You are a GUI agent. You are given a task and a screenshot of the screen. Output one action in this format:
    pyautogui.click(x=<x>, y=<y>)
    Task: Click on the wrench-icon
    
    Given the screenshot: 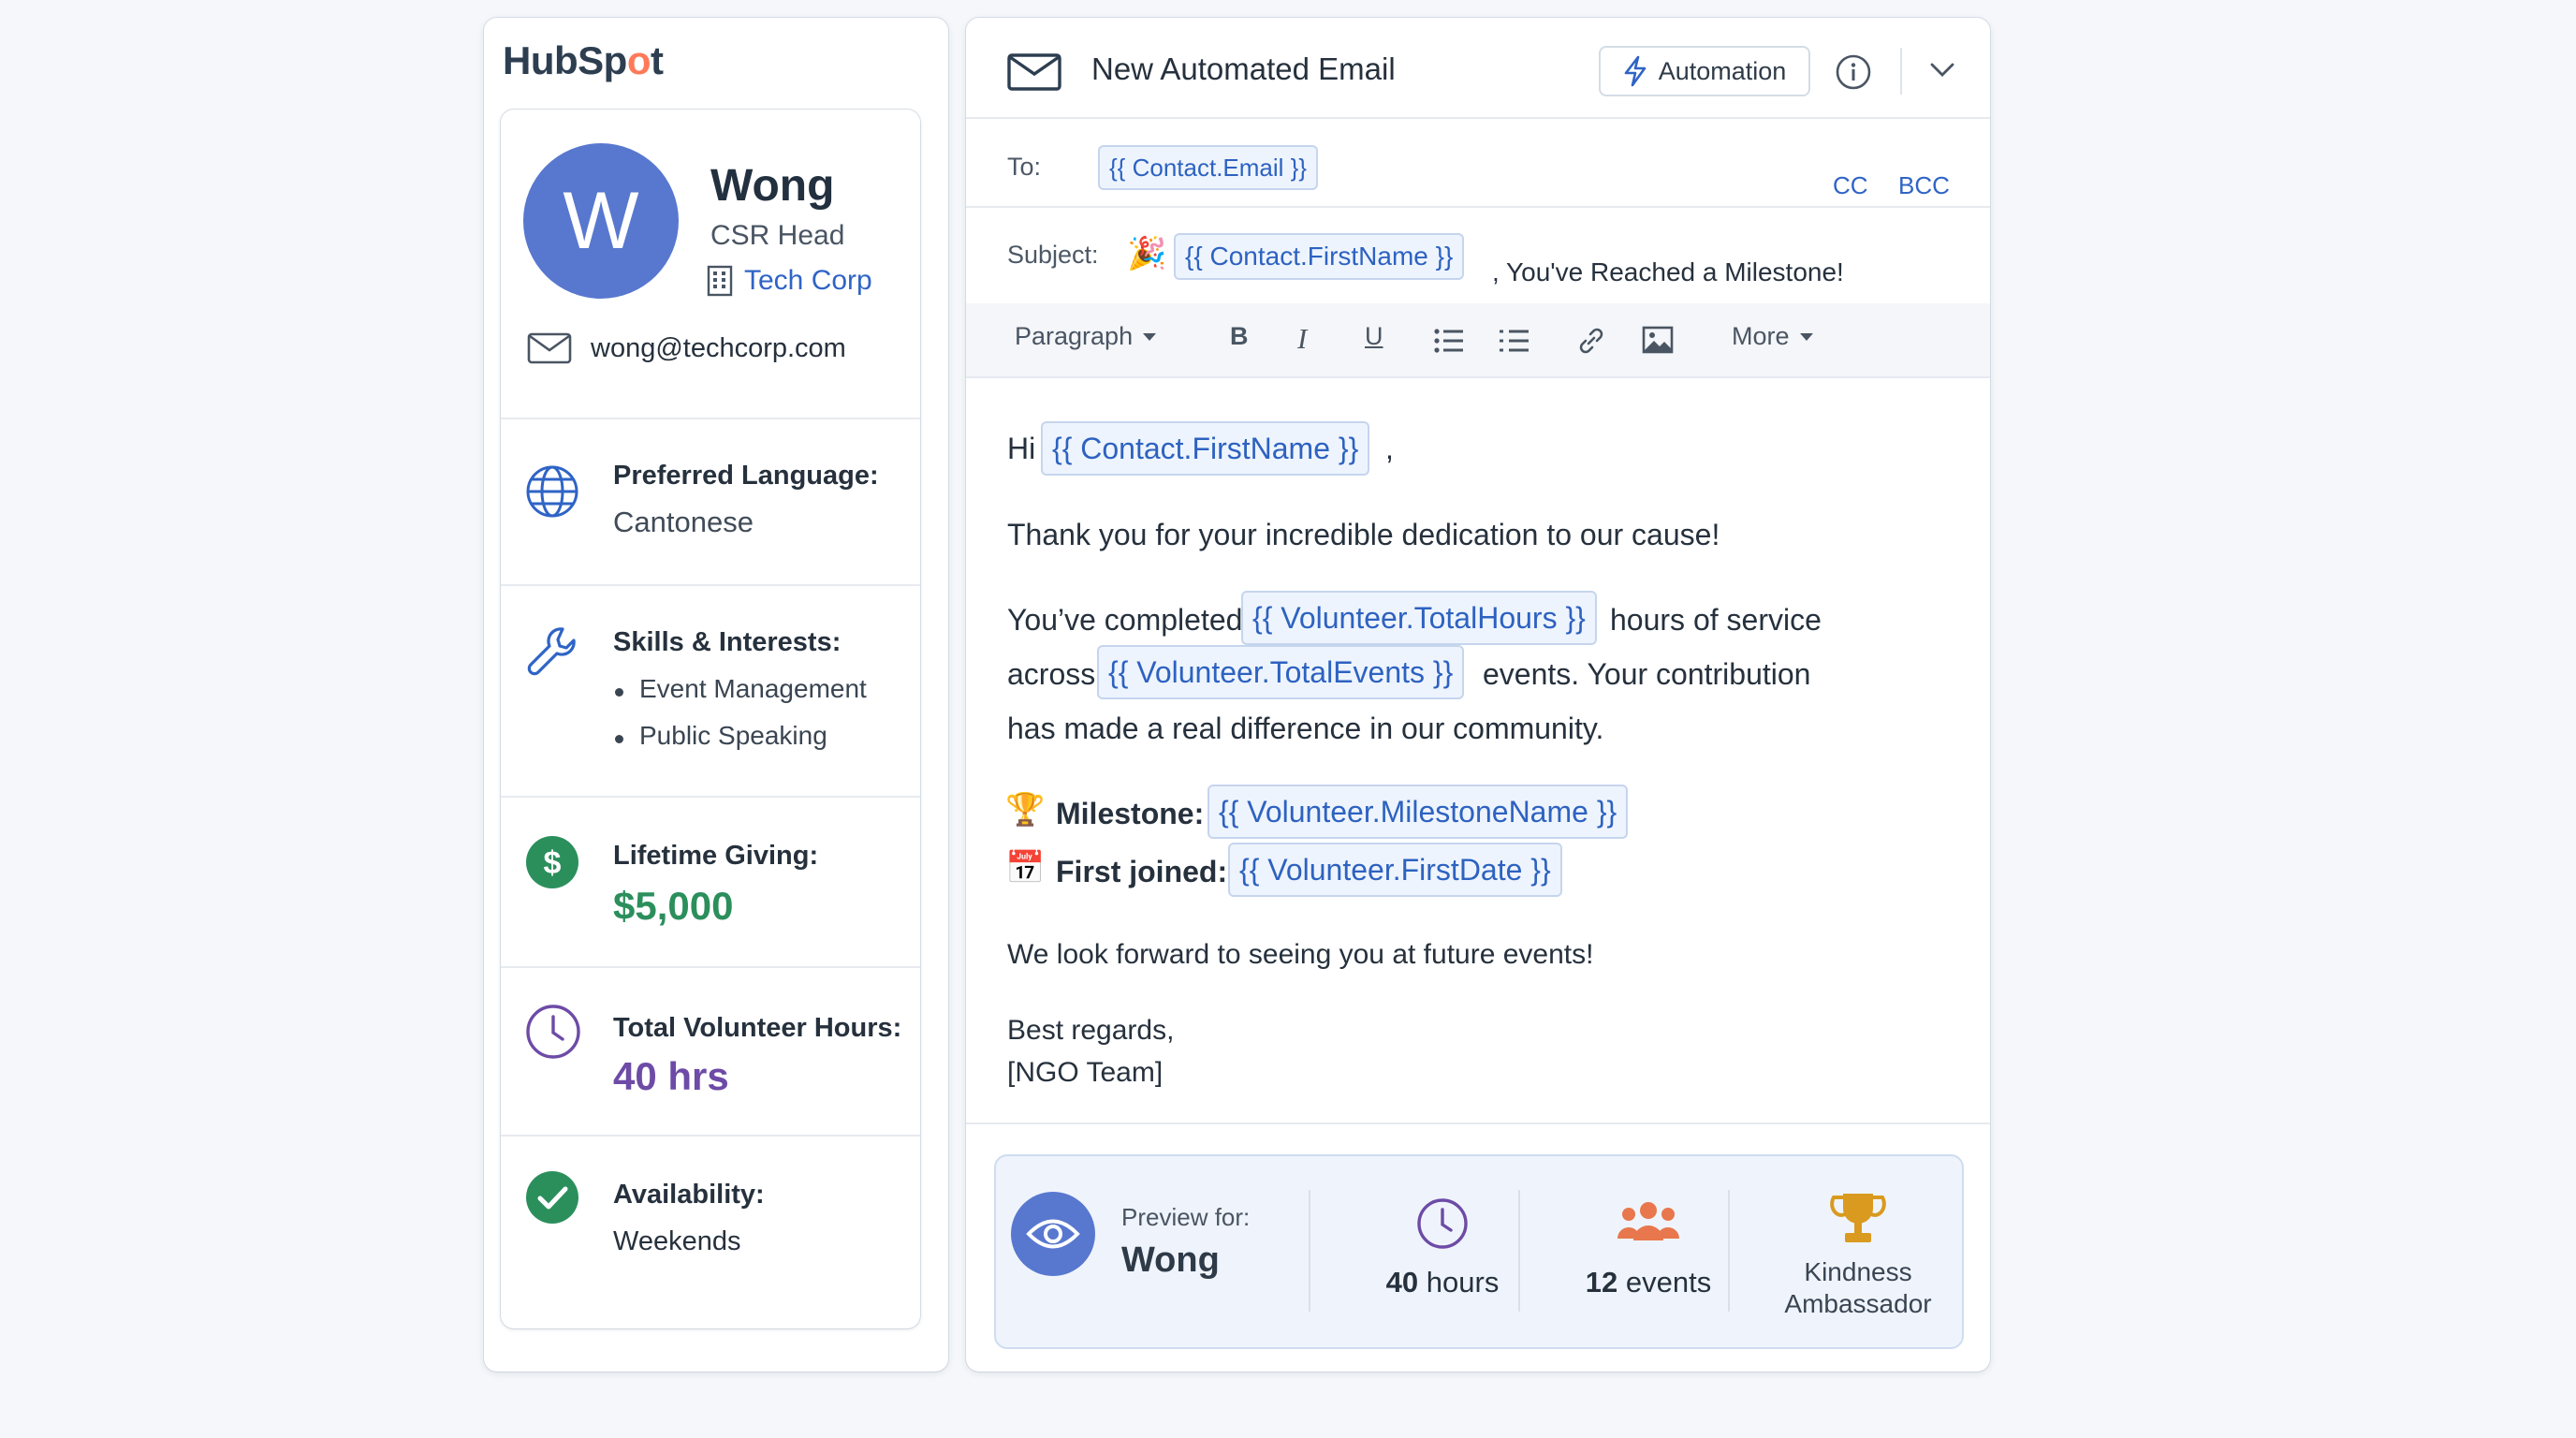 What is the action you would take?
    pyautogui.click(x=552, y=651)
    